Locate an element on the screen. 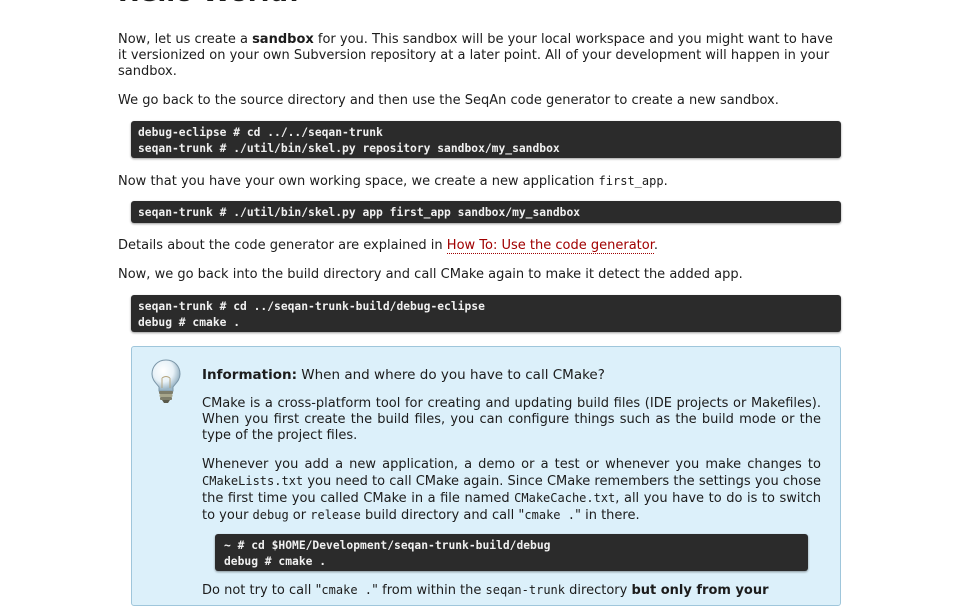 Image resolution: width=955 pixels, height=606 pixels. lightbulb-icon is located at coordinates (166, 381).